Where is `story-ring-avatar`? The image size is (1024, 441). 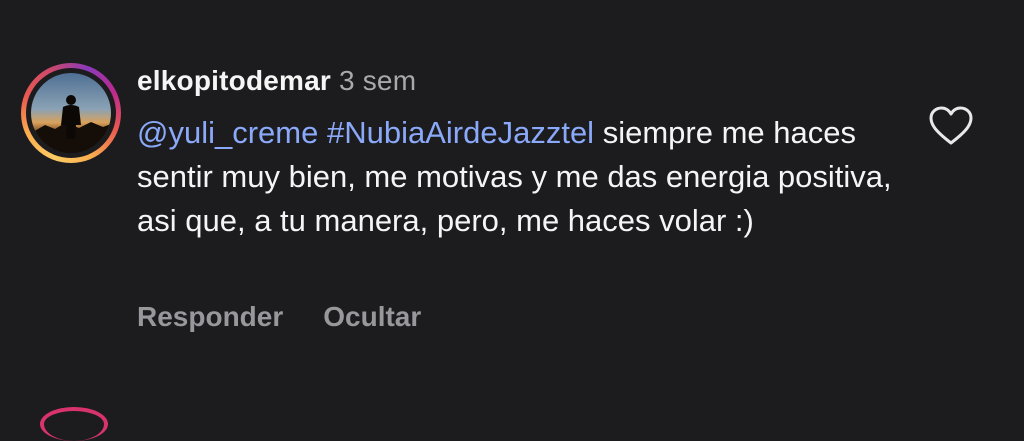
story-ring-avatar is located at coordinates (71, 113).